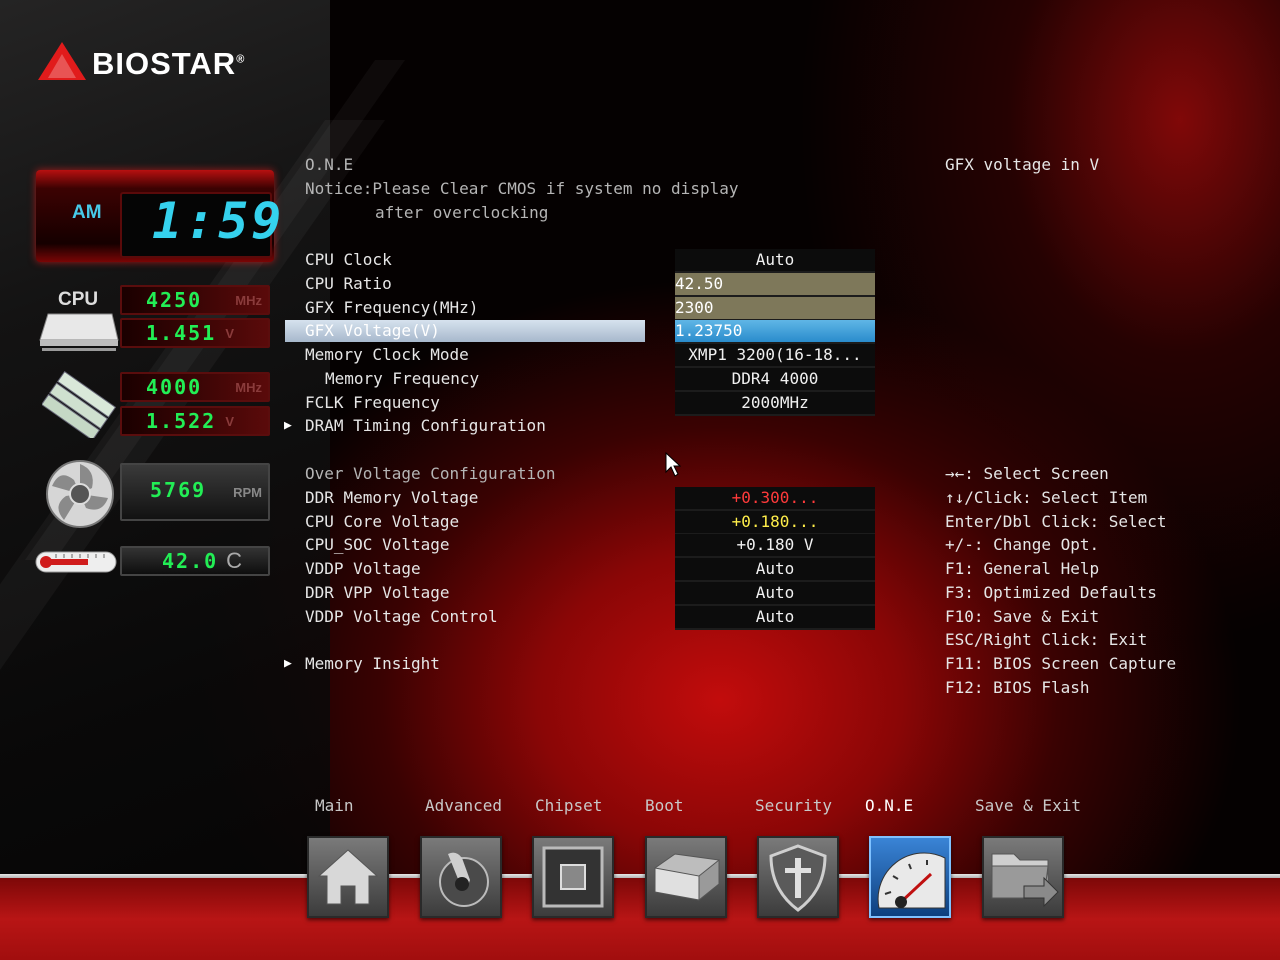 Image resolution: width=1280 pixels, height=960 pixels. What do you see at coordinates (1027, 473) in the screenshot?
I see `help-key-select-screen: →←: Select Screen` at bounding box center [1027, 473].